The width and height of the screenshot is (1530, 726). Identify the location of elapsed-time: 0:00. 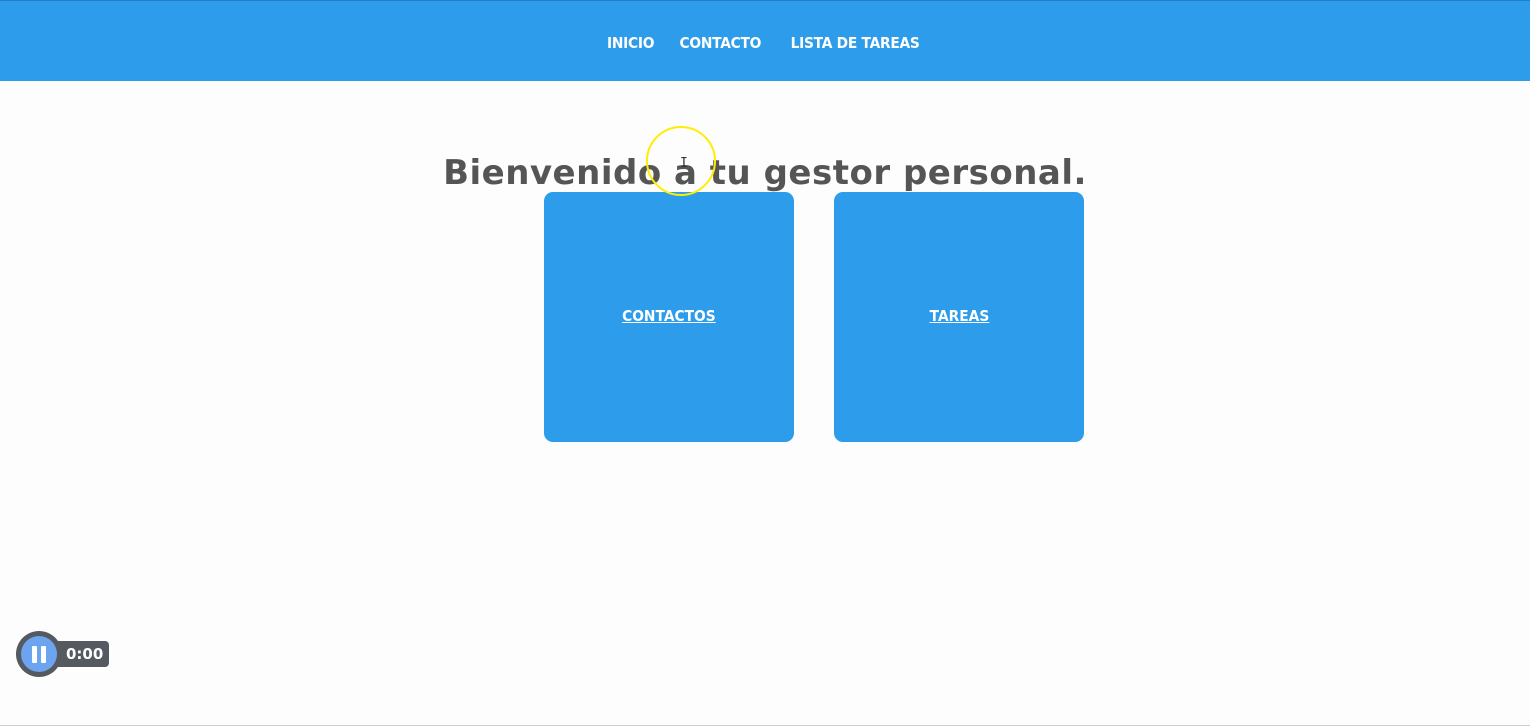
(82, 654).